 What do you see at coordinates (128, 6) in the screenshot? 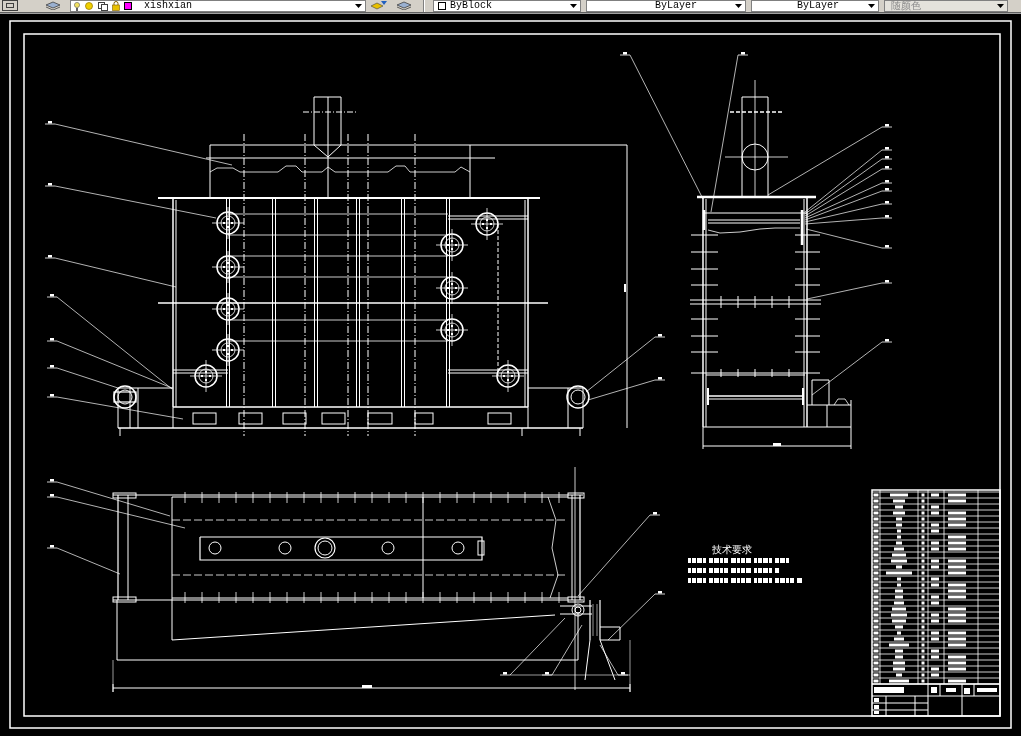
I see `color-swatch-icon` at bounding box center [128, 6].